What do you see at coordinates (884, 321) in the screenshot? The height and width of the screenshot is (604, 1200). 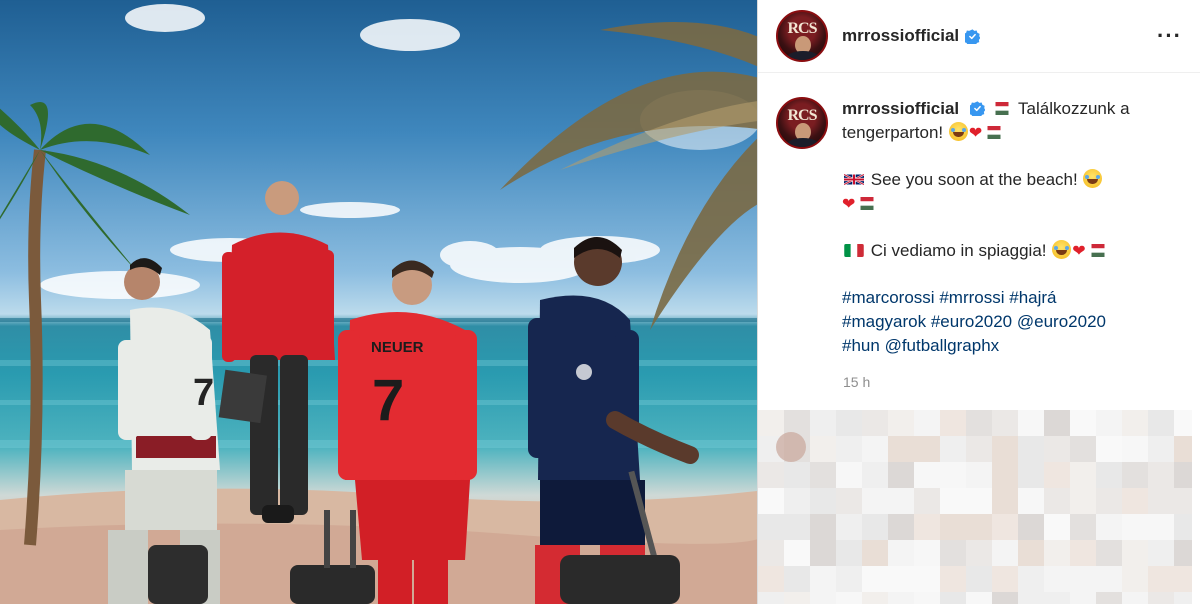 I see `hashtag-link: #magyarok` at bounding box center [884, 321].